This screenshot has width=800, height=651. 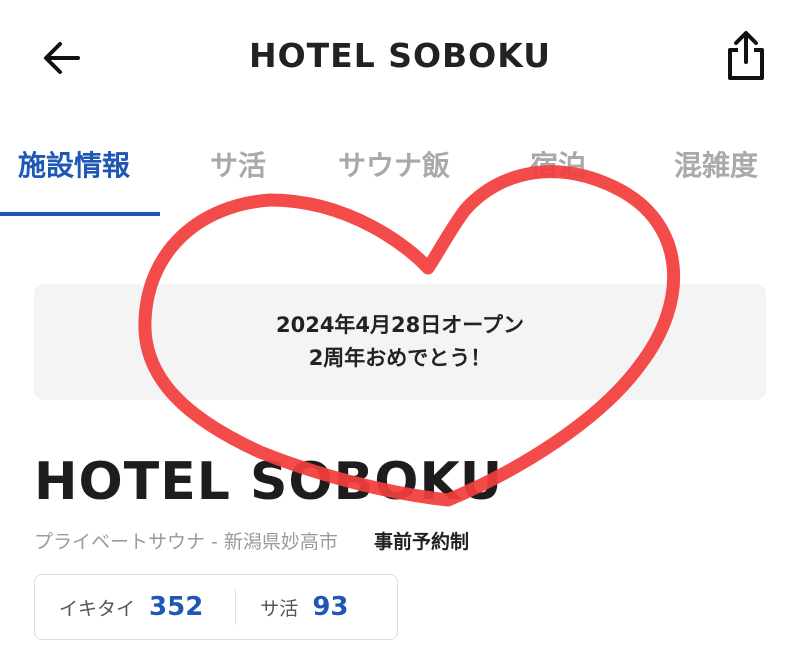 What do you see at coordinates (97, 608) in the screenshot?
I see `ikitai-label: イキタイ` at bounding box center [97, 608].